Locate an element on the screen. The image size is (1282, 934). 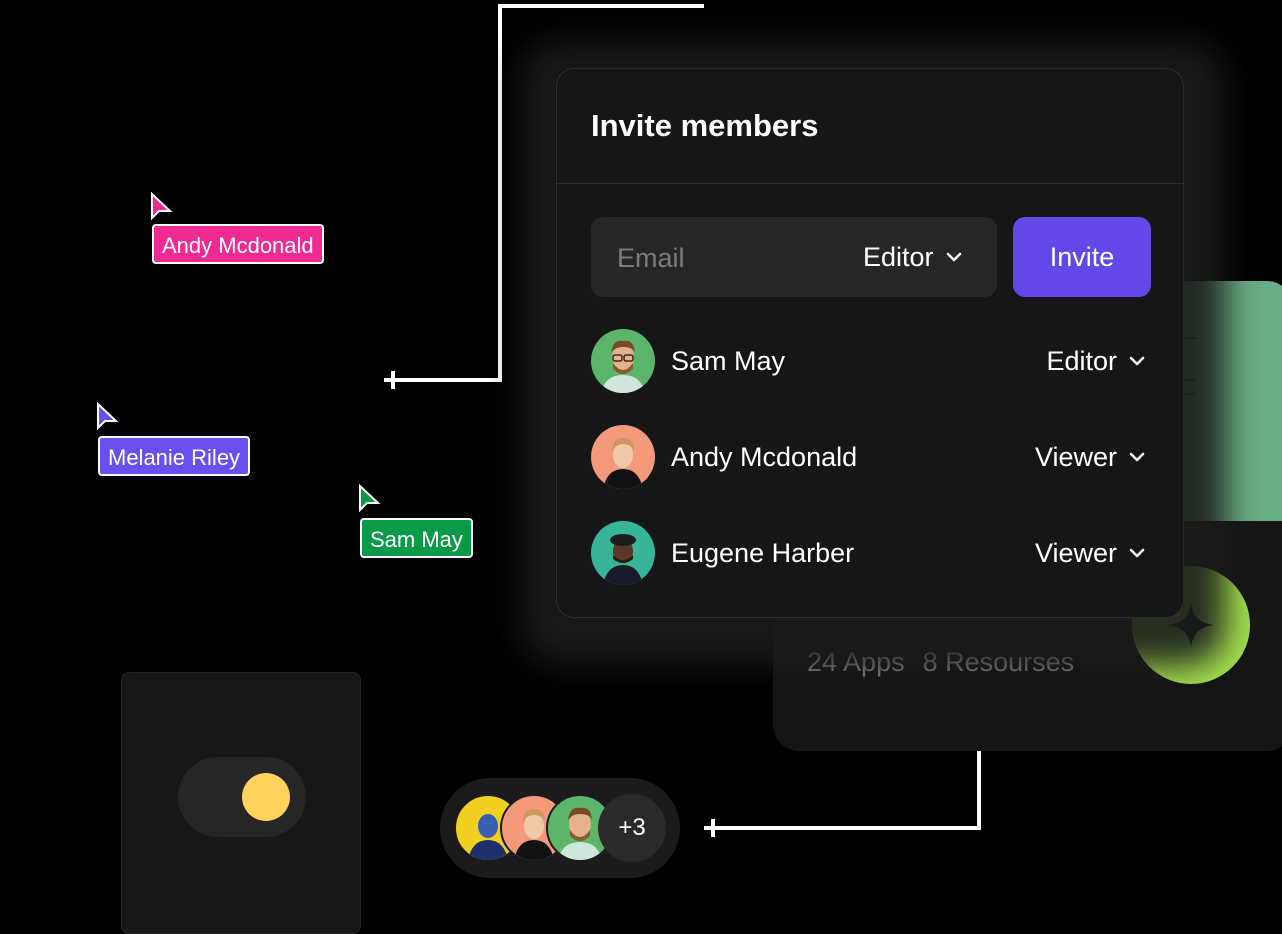
invite-row: Editor Invite is located at coordinates (871, 258).